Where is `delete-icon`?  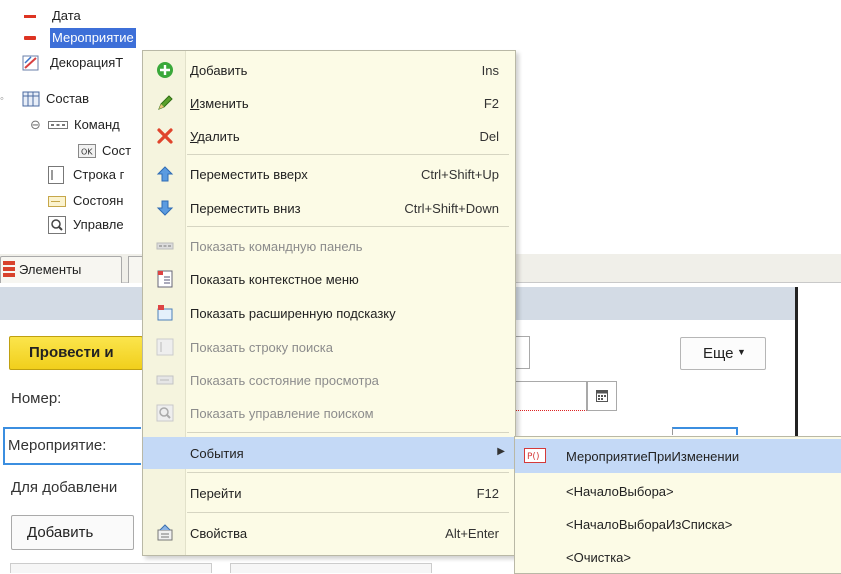
delete-icon is located at coordinates (165, 136).